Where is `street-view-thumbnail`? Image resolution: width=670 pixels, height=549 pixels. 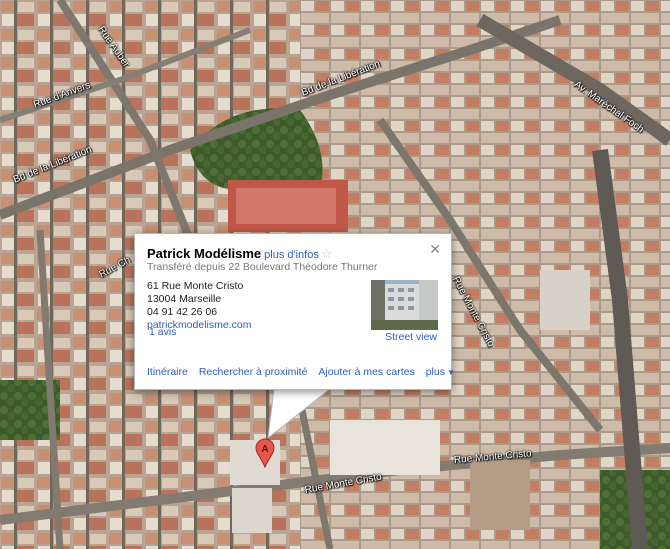 street-view-thumbnail is located at coordinates (404, 305).